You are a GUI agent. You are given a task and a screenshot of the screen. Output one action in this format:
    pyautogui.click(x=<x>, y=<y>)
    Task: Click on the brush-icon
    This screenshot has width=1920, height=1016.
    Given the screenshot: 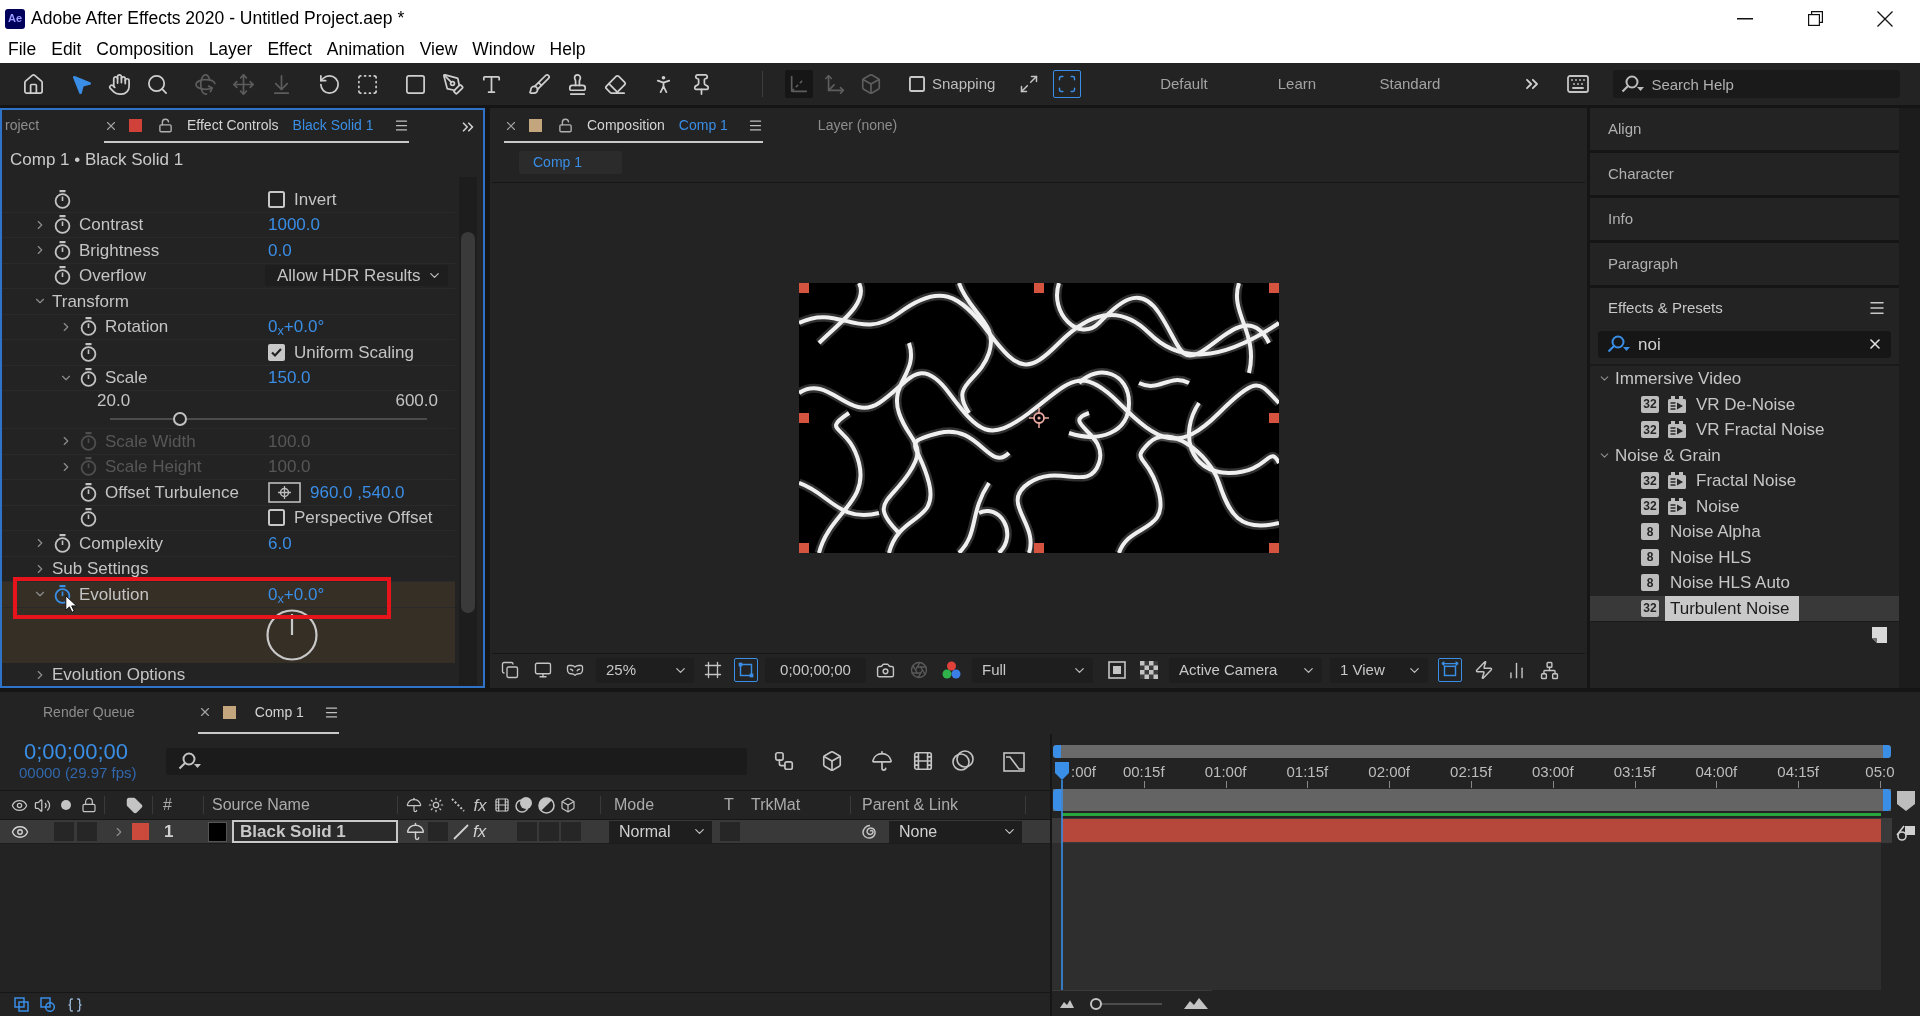 What is the action you would take?
    pyautogui.click(x=539, y=84)
    